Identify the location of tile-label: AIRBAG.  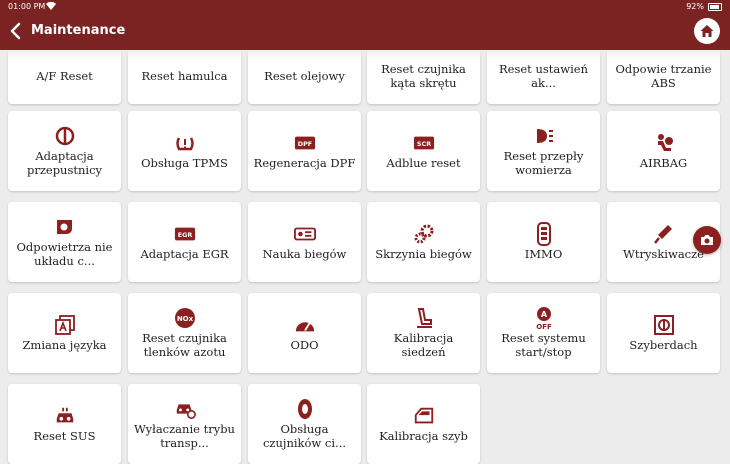
(663, 163).